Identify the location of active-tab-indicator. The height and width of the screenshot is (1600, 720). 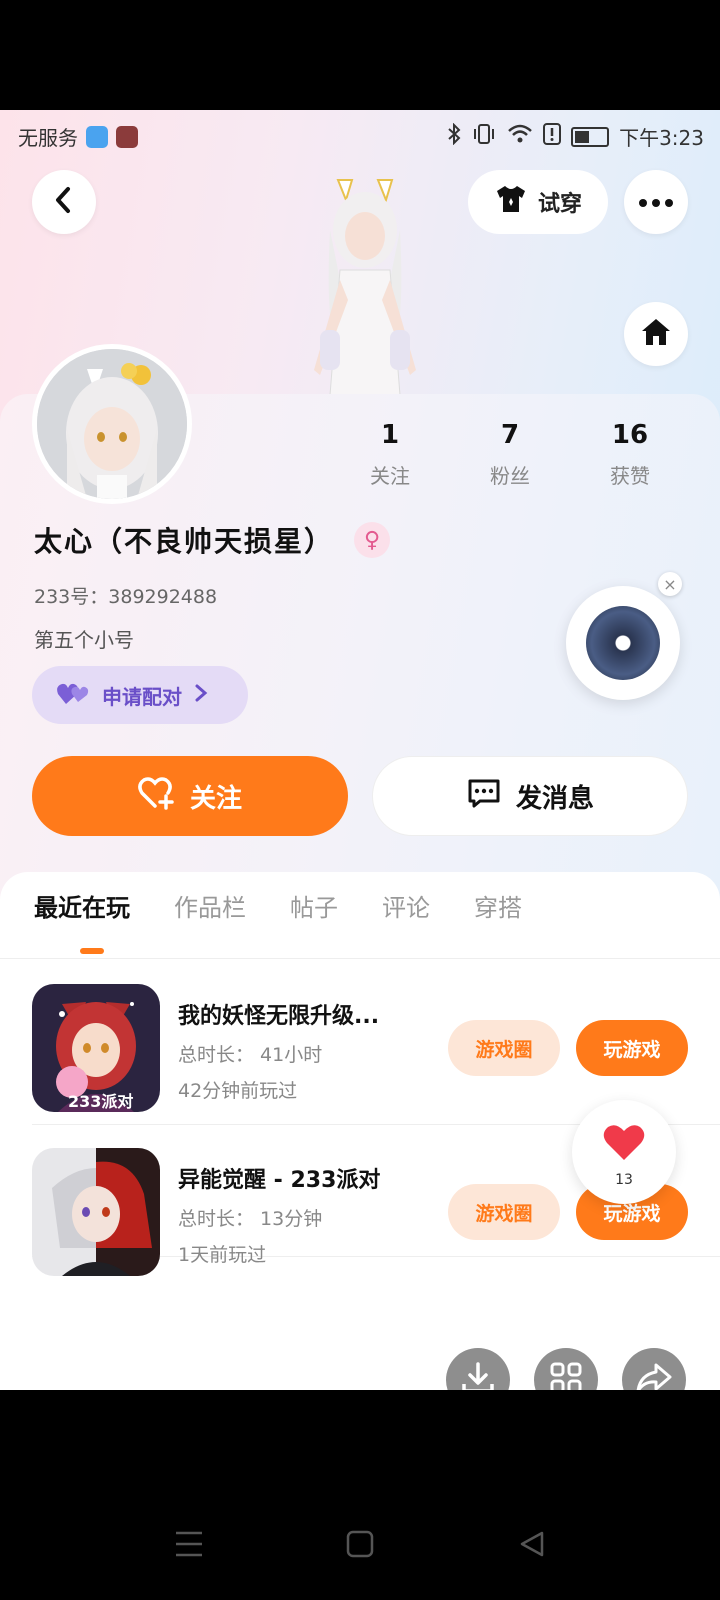
(92, 951).